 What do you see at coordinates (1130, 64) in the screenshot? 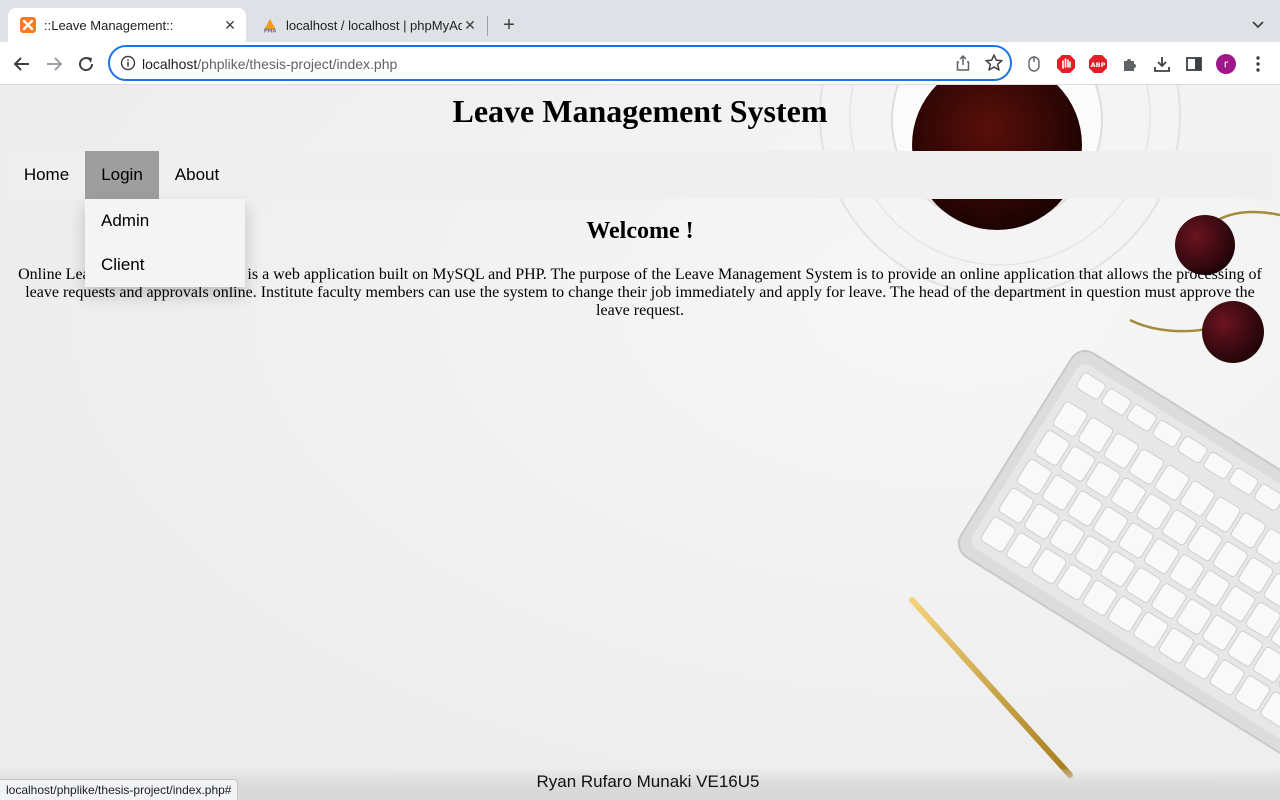
I see `extensions-puzzle-icon` at bounding box center [1130, 64].